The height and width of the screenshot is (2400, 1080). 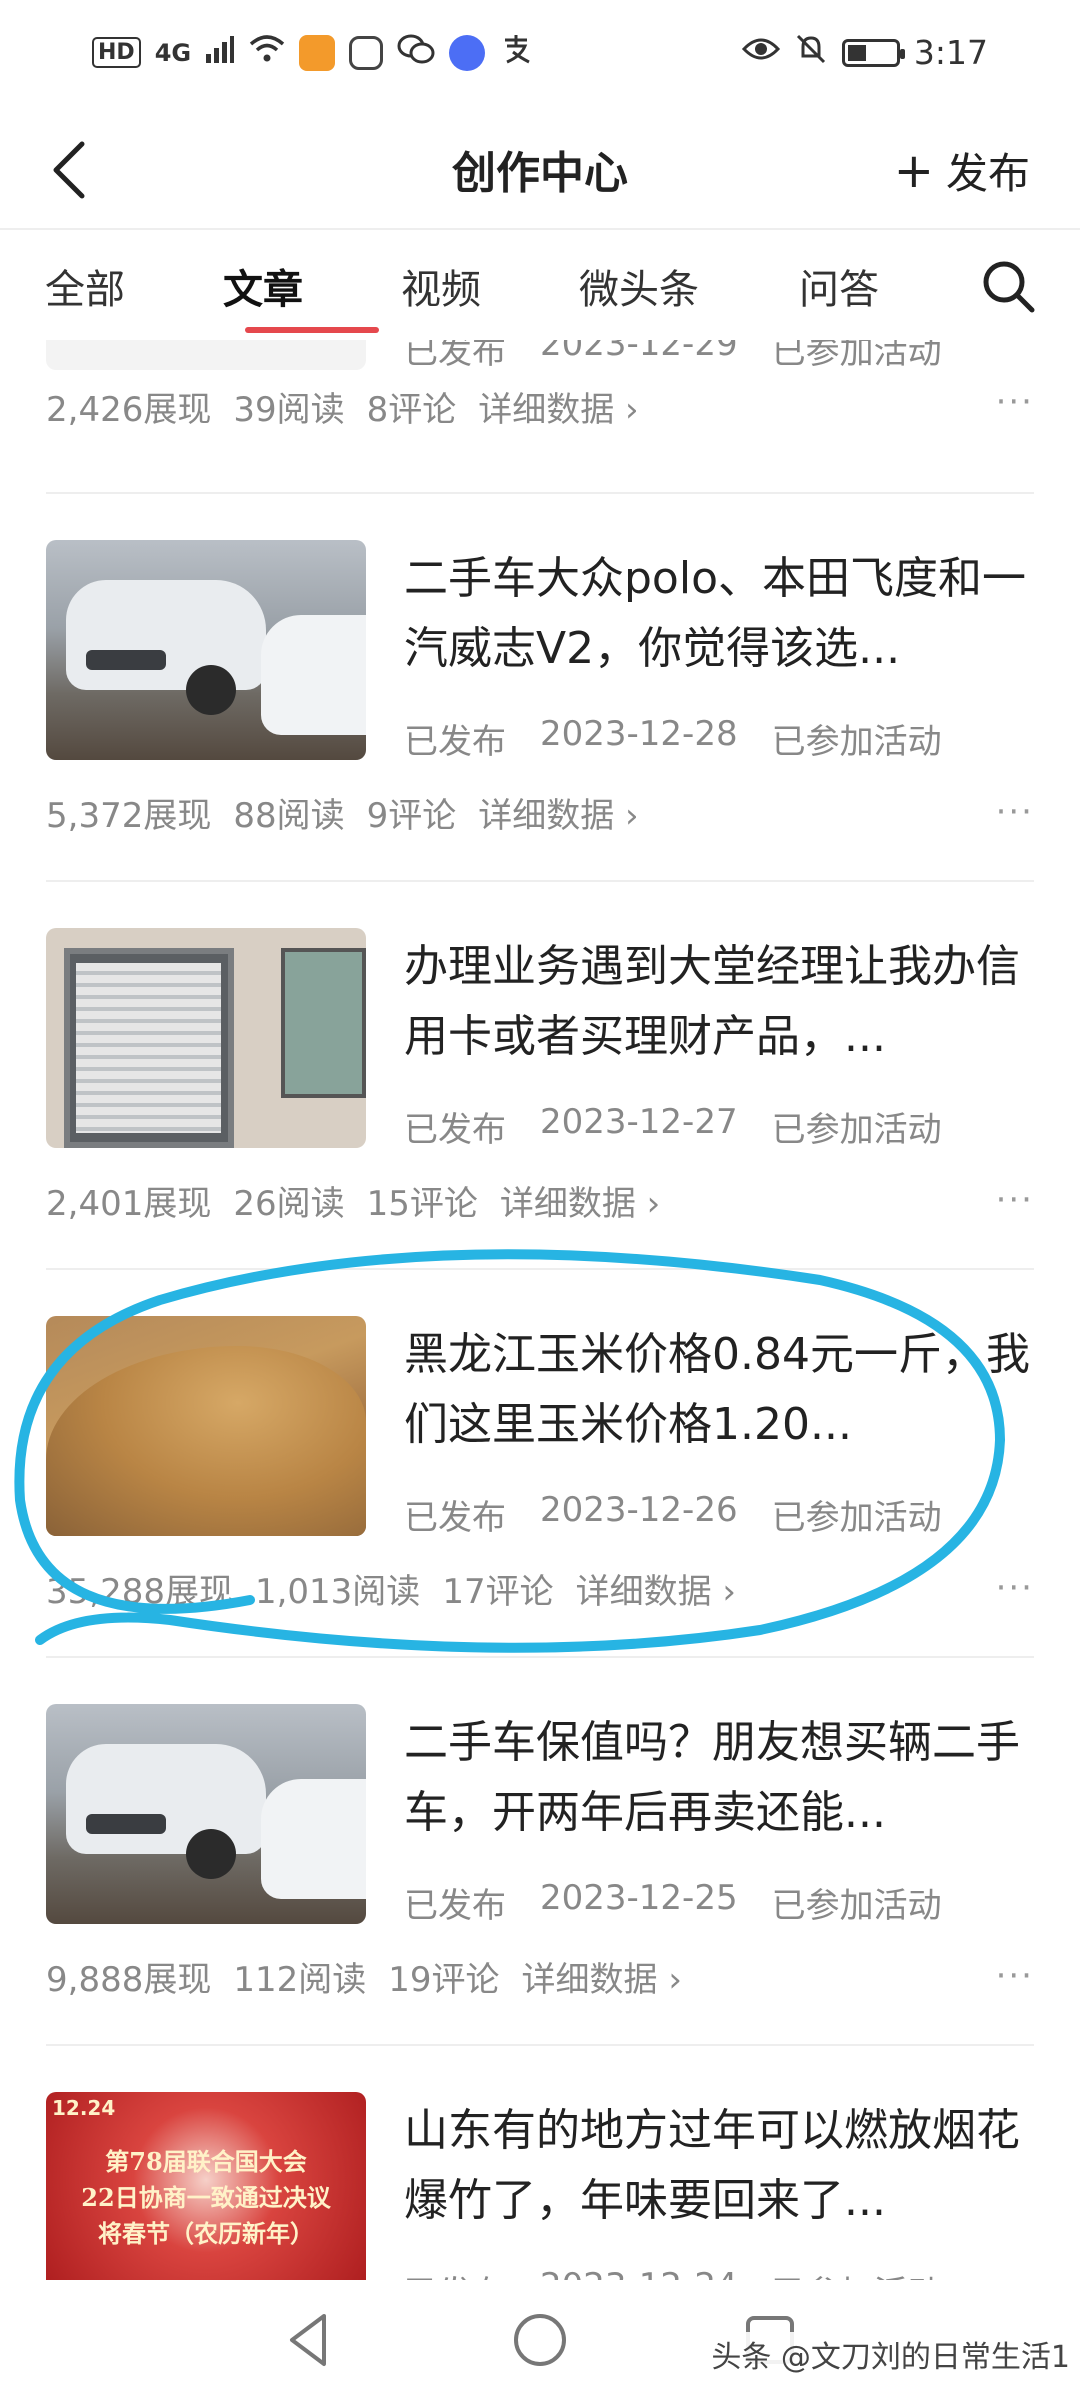 I want to click on article-meta: 已发布 2023-12-27 已参加活动, so click(x=673, y=1126).